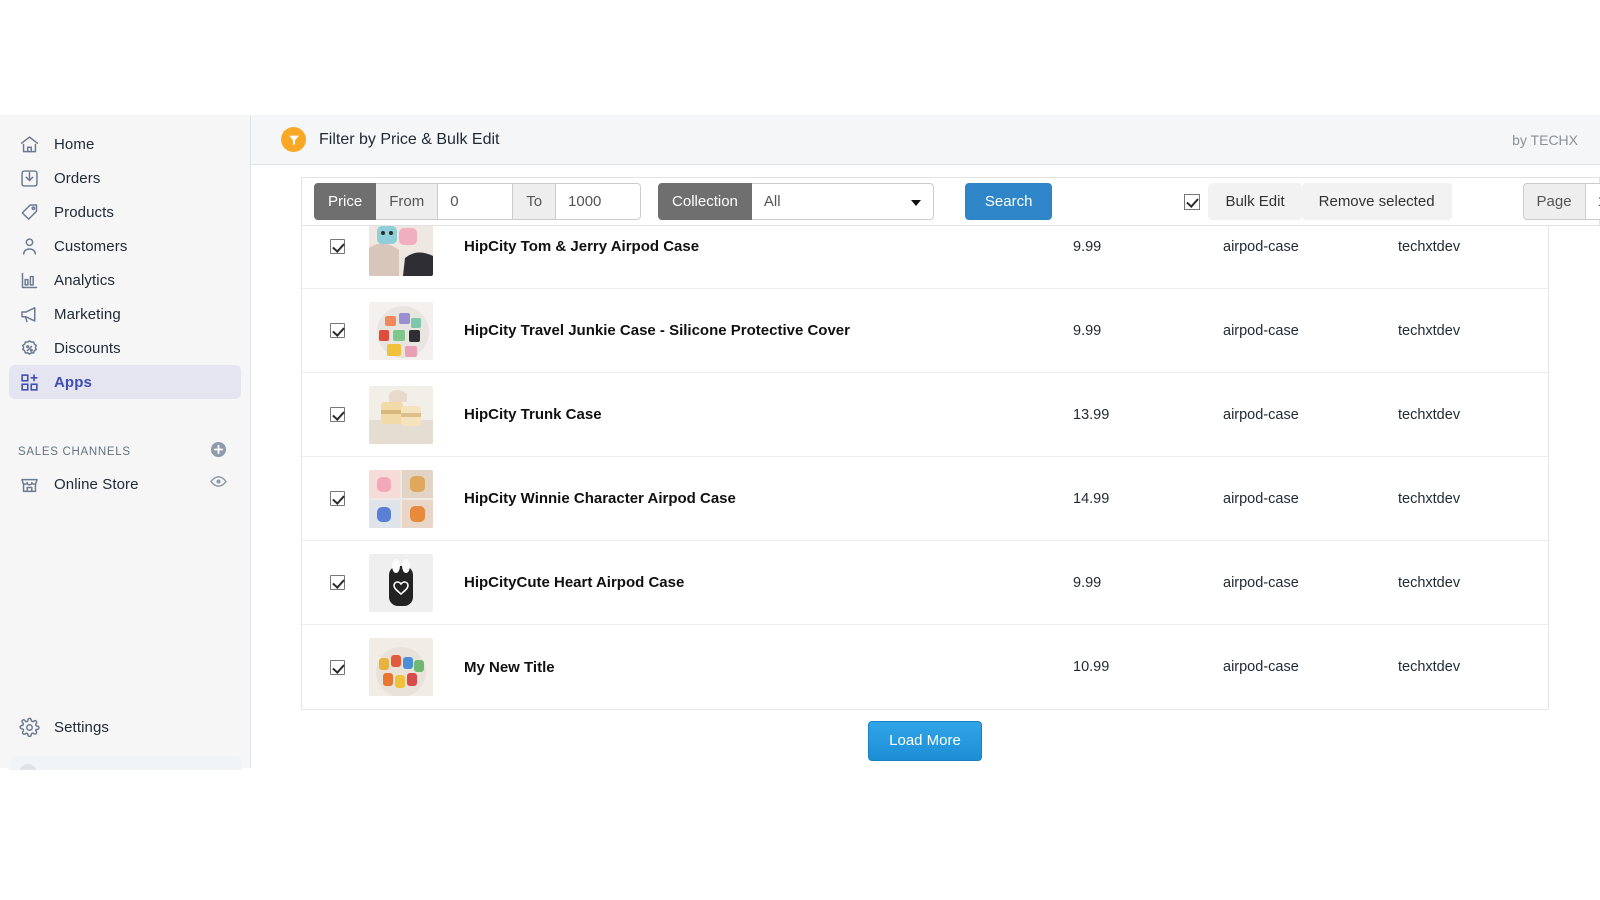 The height and width of the screenshot is (900, 1600). Describe the element at coordinates (756, 498) in the screenshot. I see `product-title: HipCity Winnie Character Airpod Case` at that location.